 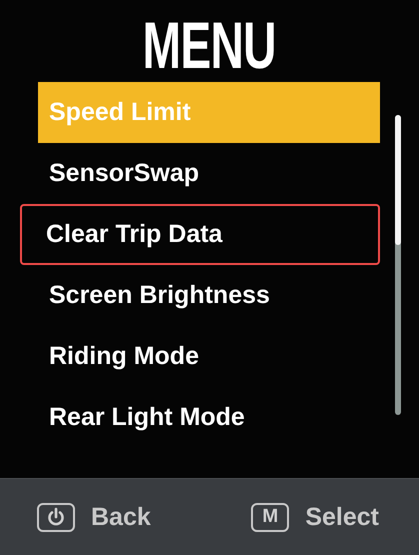 I want to click on power-key-icon, so click(x=56, y=517).